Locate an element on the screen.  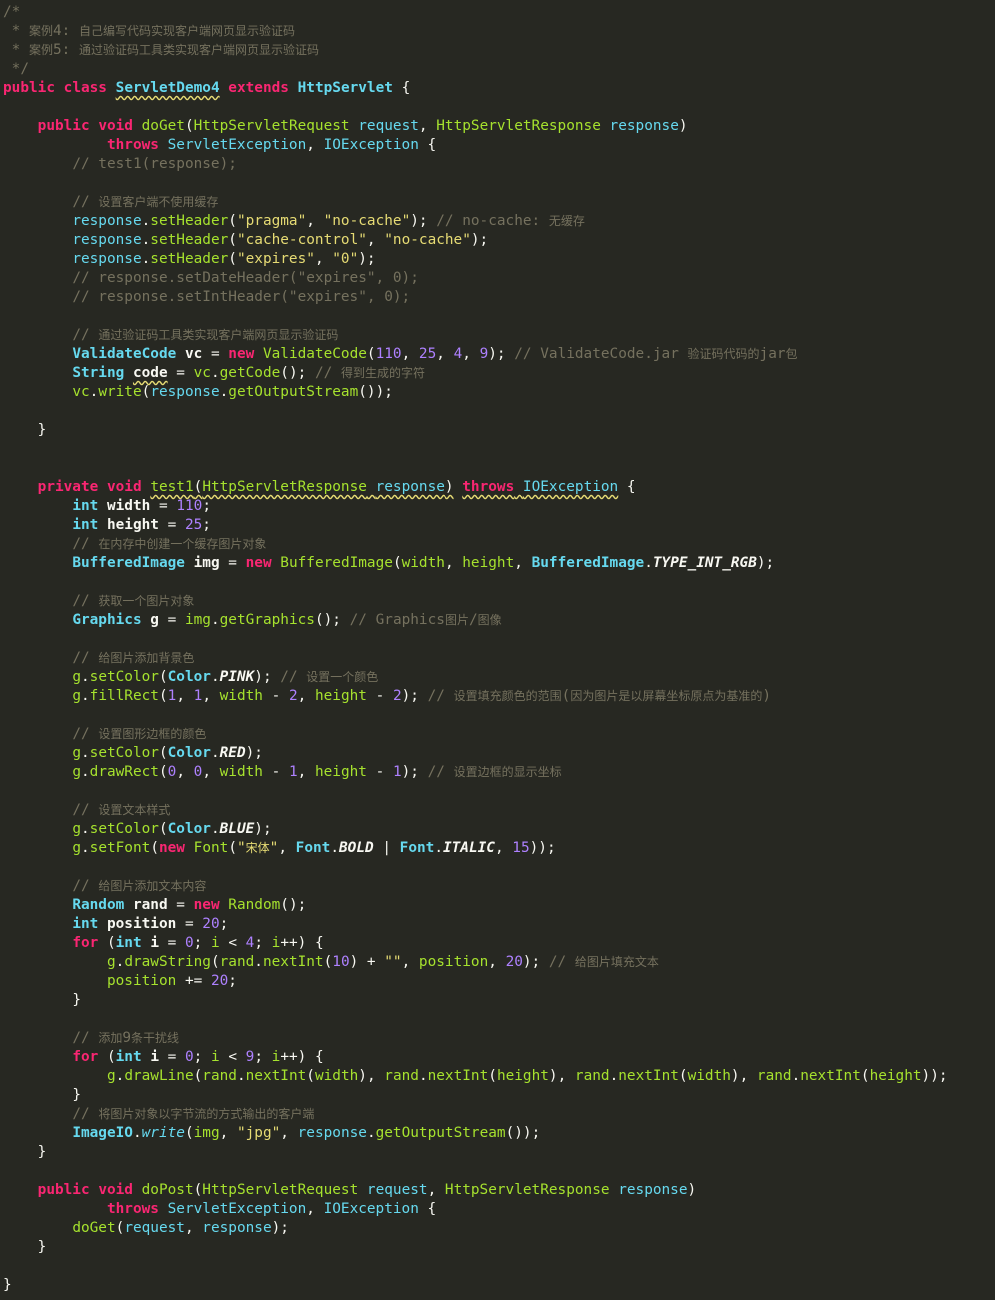
code-token-number: 20 is located at coordinates (211, 924).